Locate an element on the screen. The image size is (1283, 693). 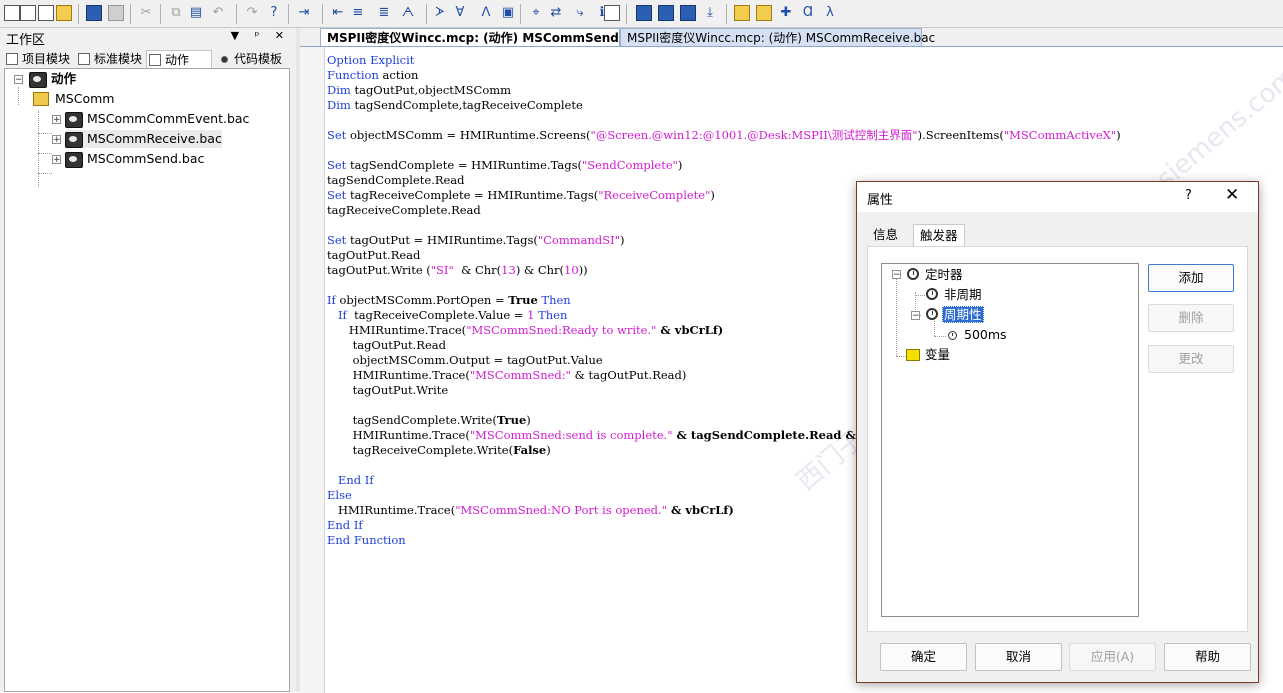
bookmark-prev-icon: Ɐ is located at coordinates (460, 13).